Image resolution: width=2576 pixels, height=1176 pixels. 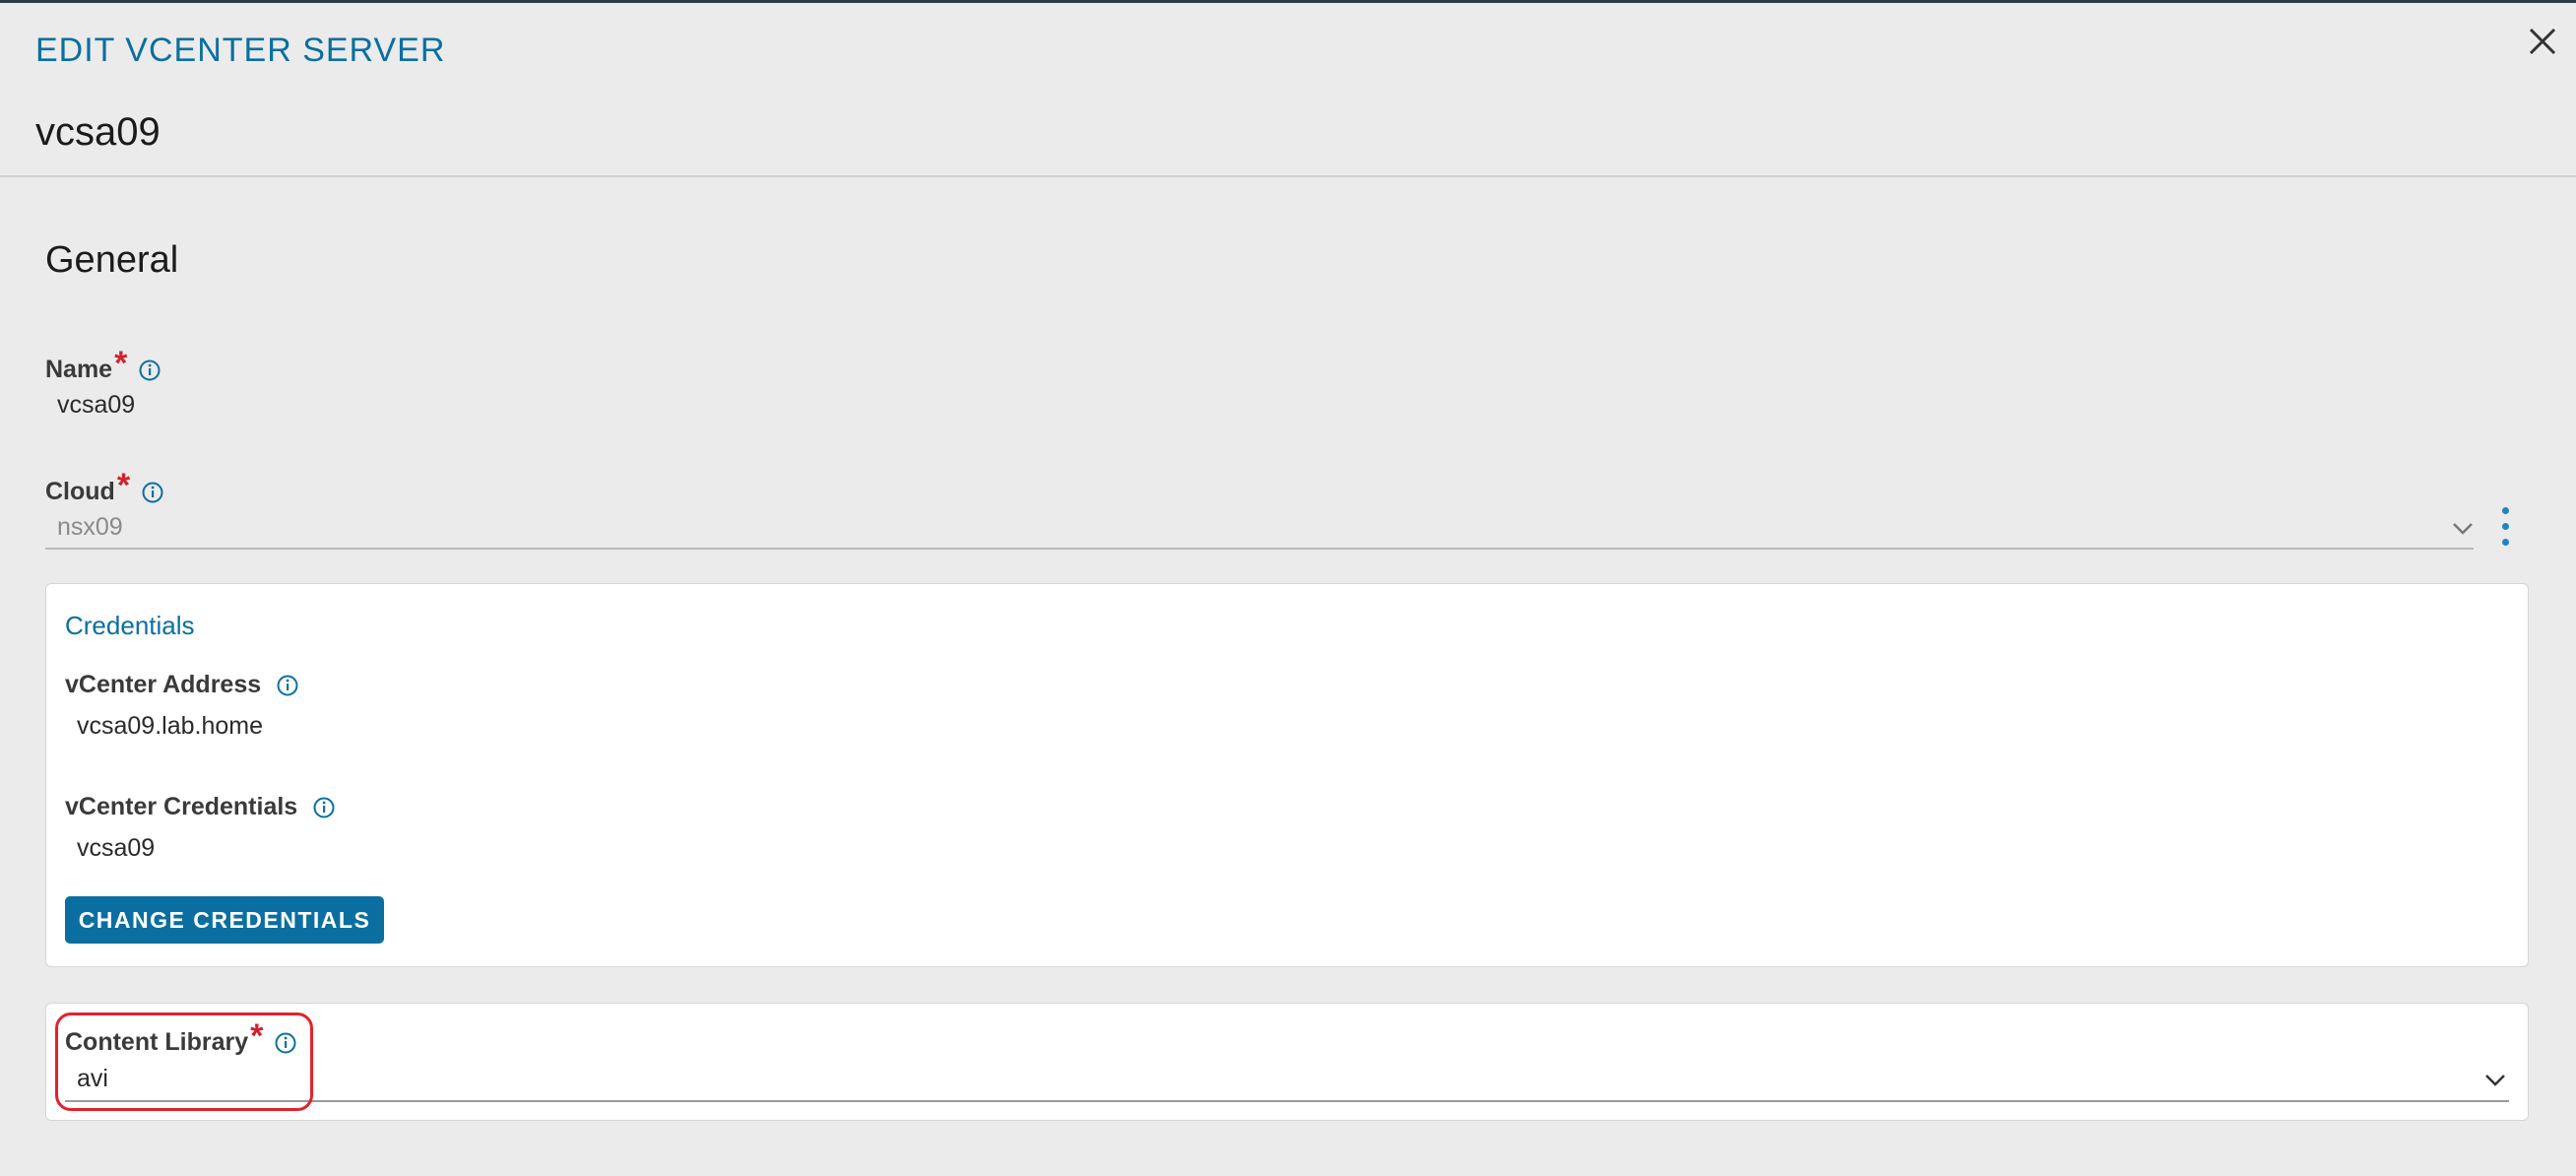 What do you see at coordinates (1259, 549) in the screenshot?
I see `cloud-select-underline` at bounding box center [1259, 549].